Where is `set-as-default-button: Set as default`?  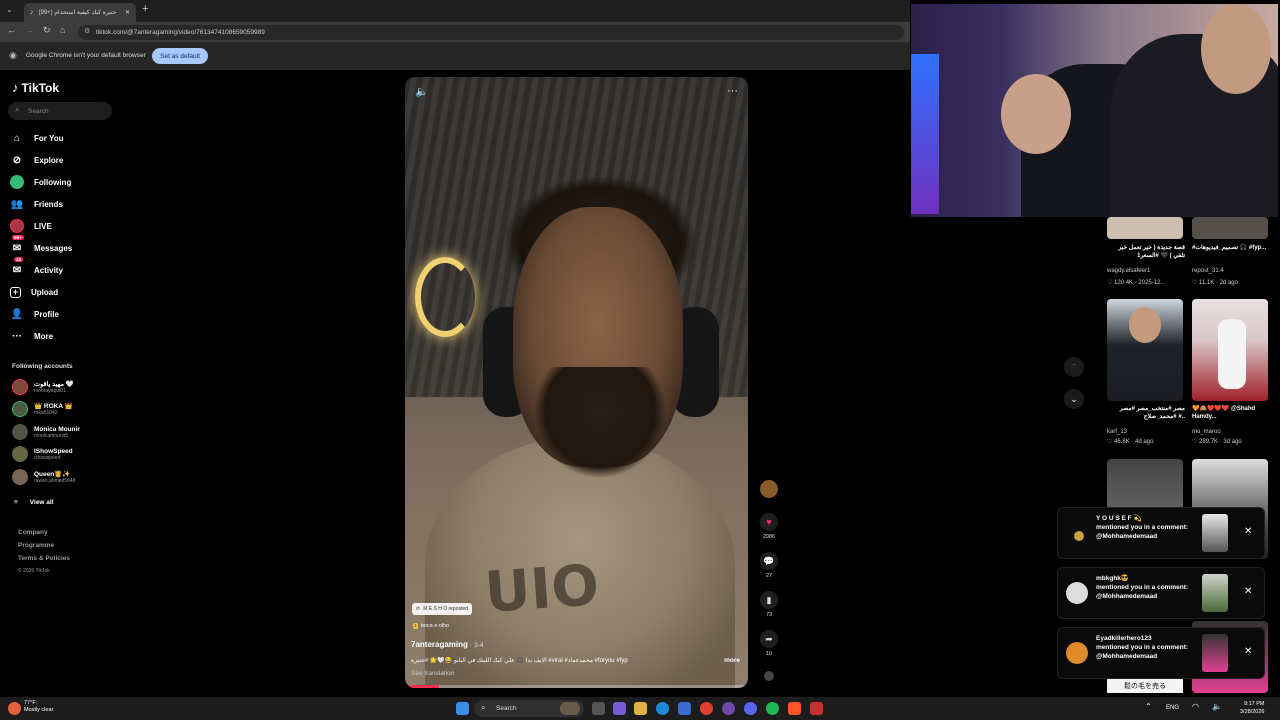 set-as-default-button: Set as default is located at coordinates (180, 56).